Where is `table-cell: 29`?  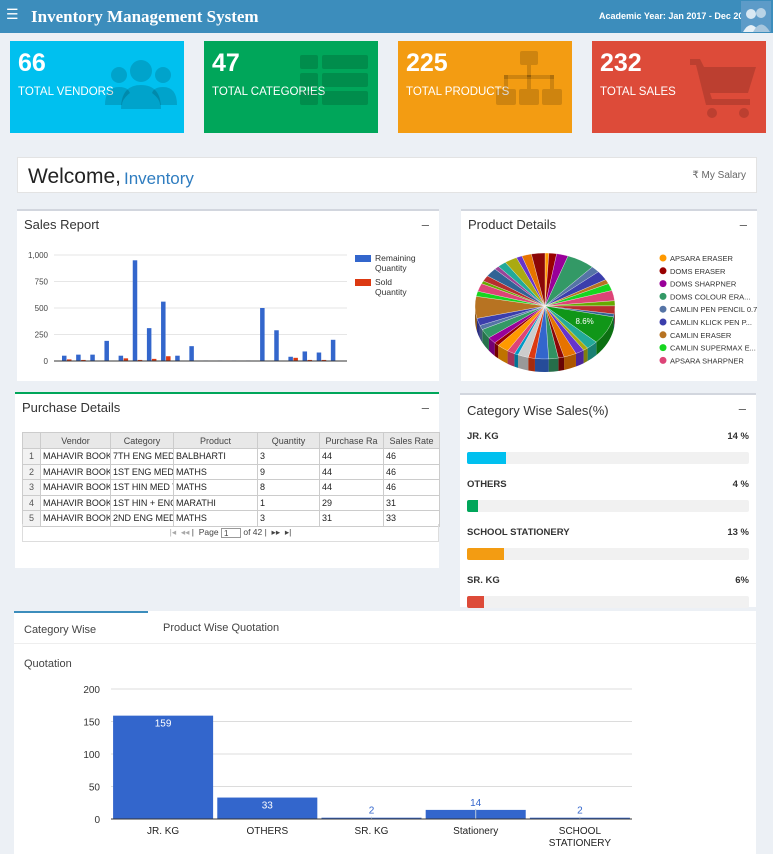 table-cell: 29 is located at coordinates (351, 502).